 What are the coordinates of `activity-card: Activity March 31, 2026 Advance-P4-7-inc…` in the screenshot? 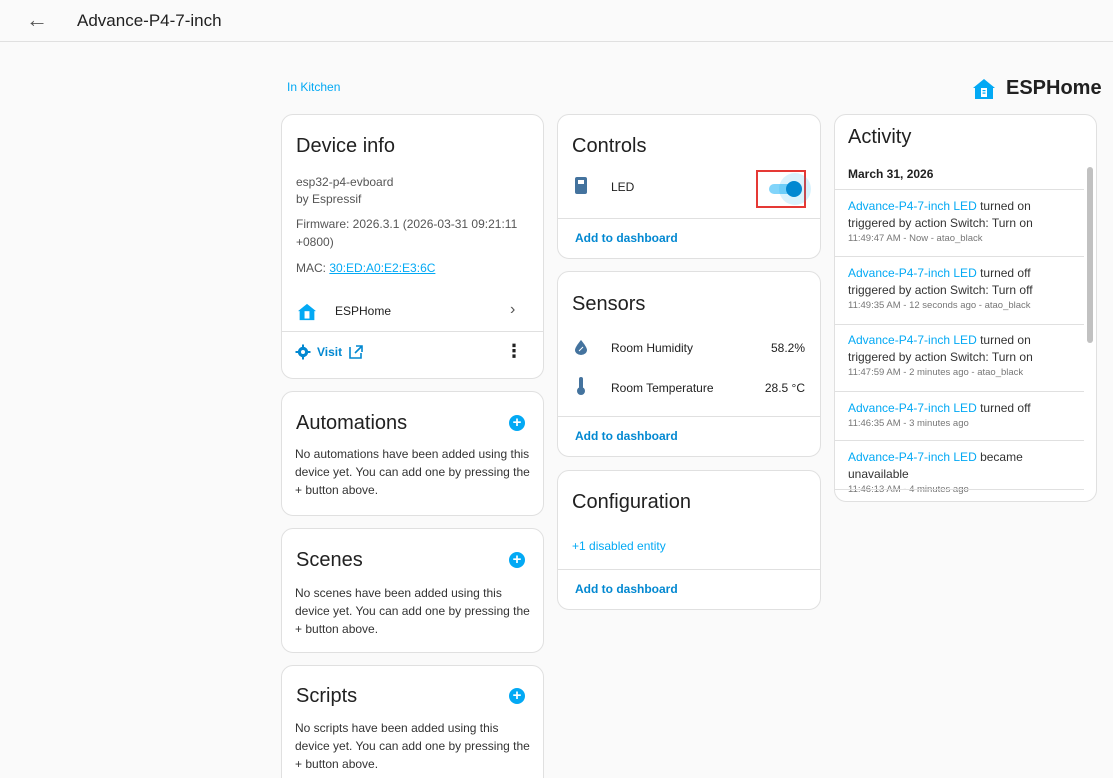 It's located at (965, 308).